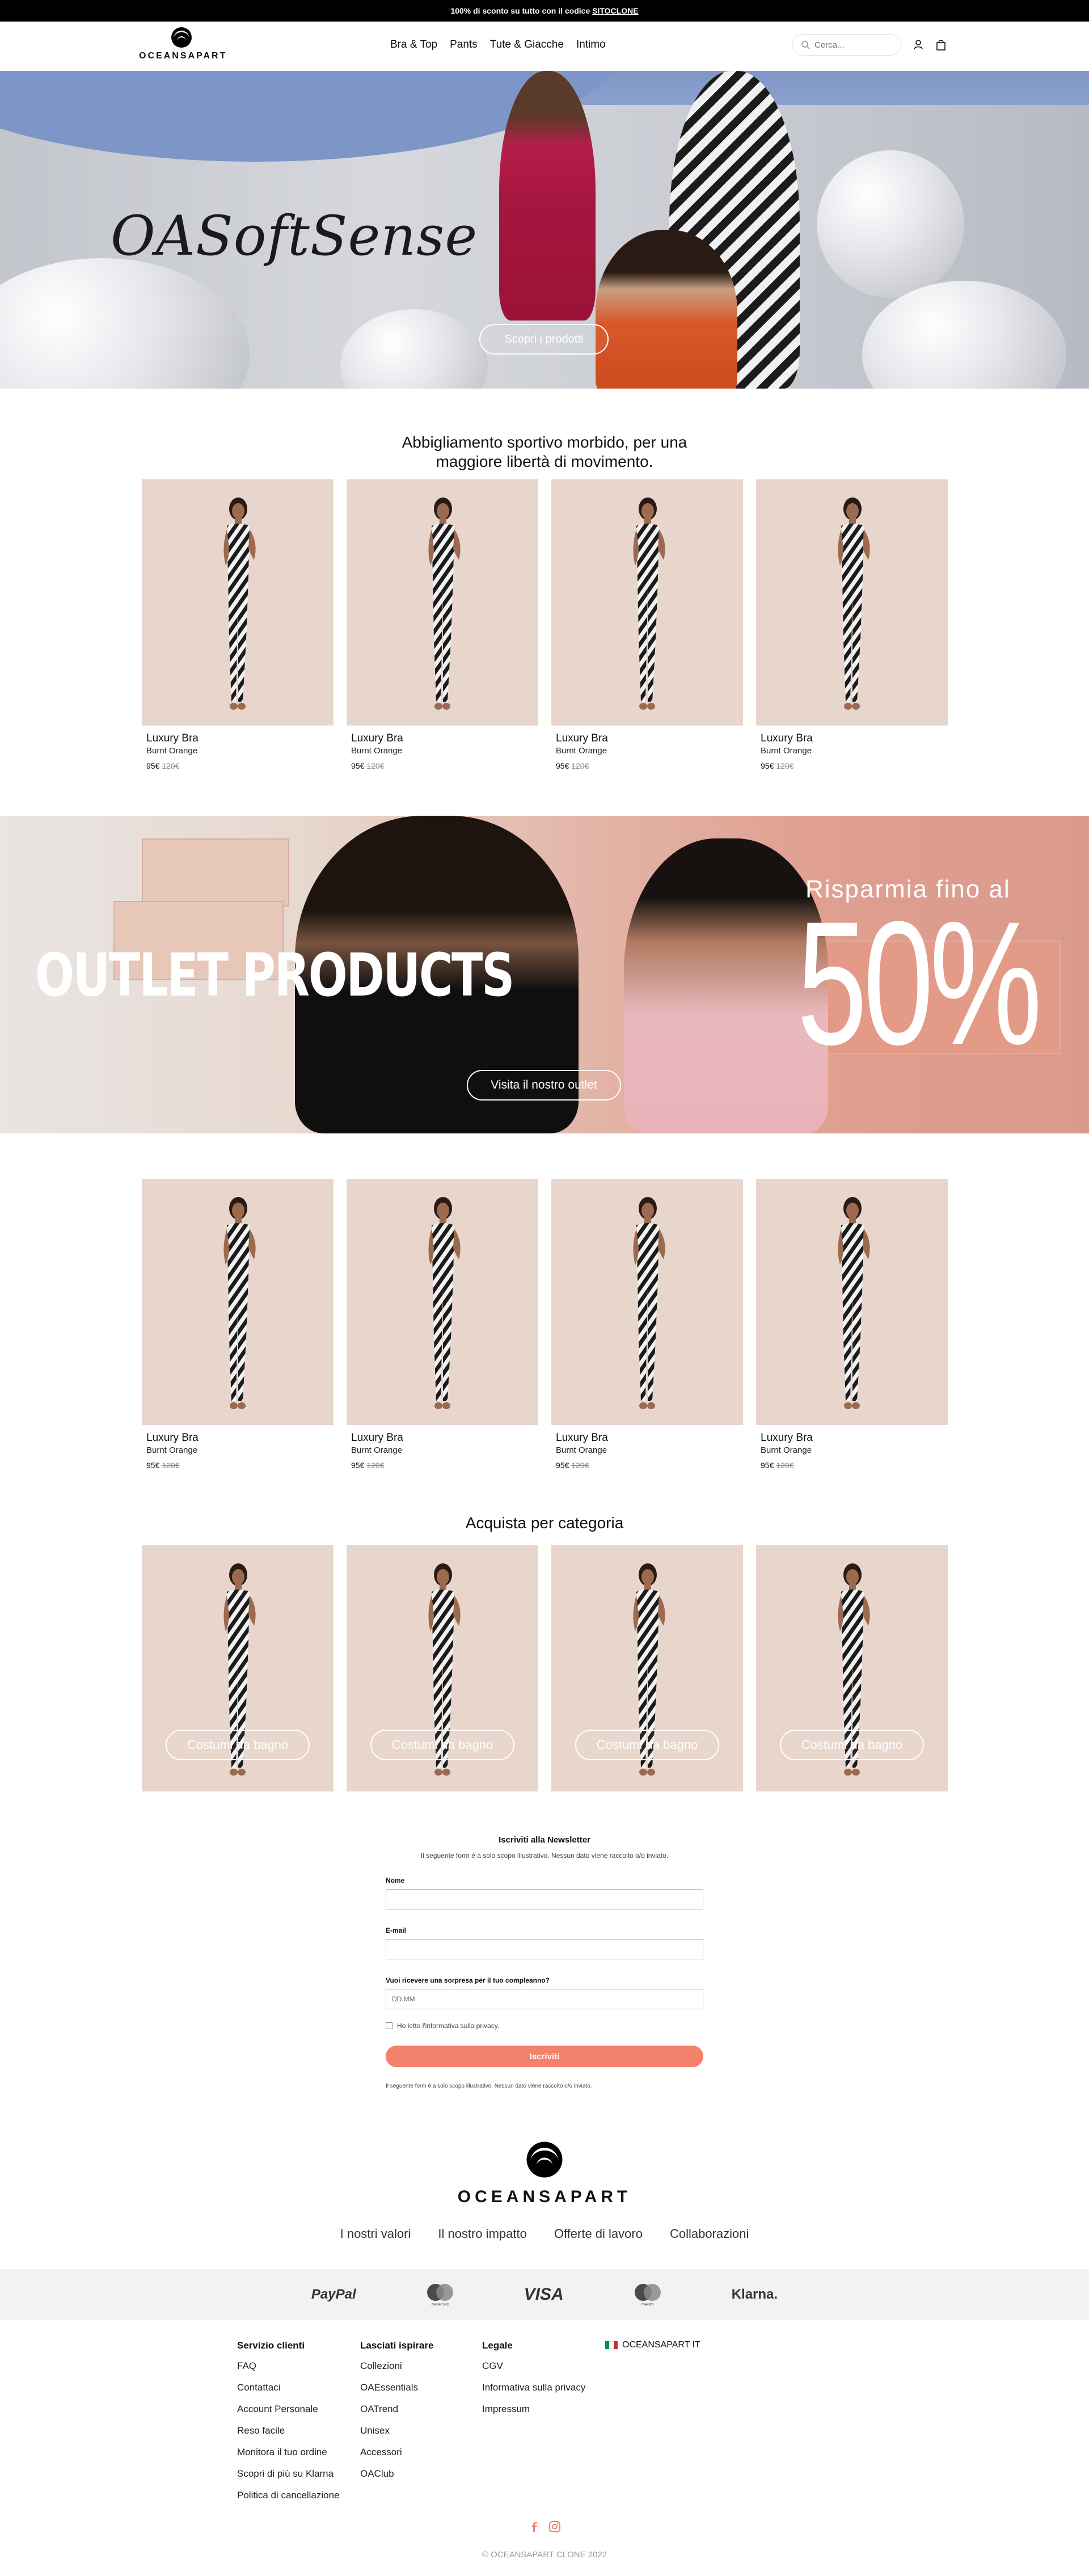 Image resolution: width=1089 pixels, height=2576 pixels. Describe the element at coordinates (413, 45) in the screenshot. I see `nav-bra-top: Bra & Top` at that location.